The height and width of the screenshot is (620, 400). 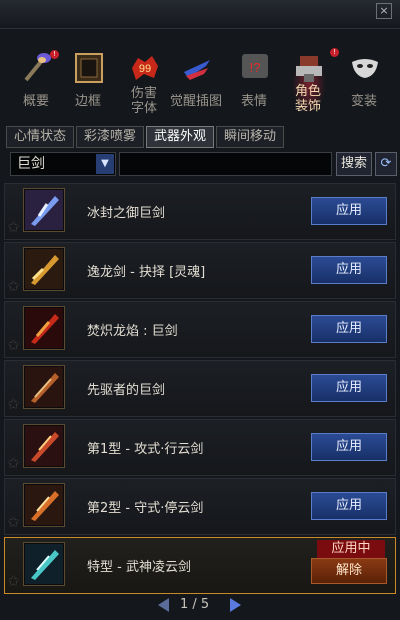 I want to click on in-use-badge: 应用中, so click(x=351, y=549).